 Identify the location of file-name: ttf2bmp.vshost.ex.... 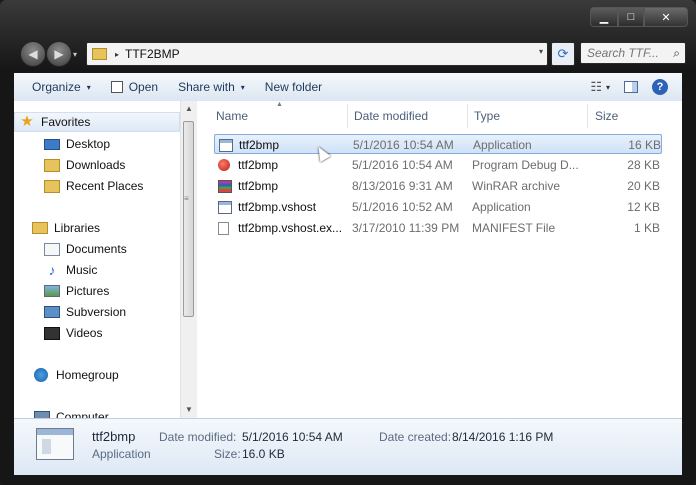
(290, 228).